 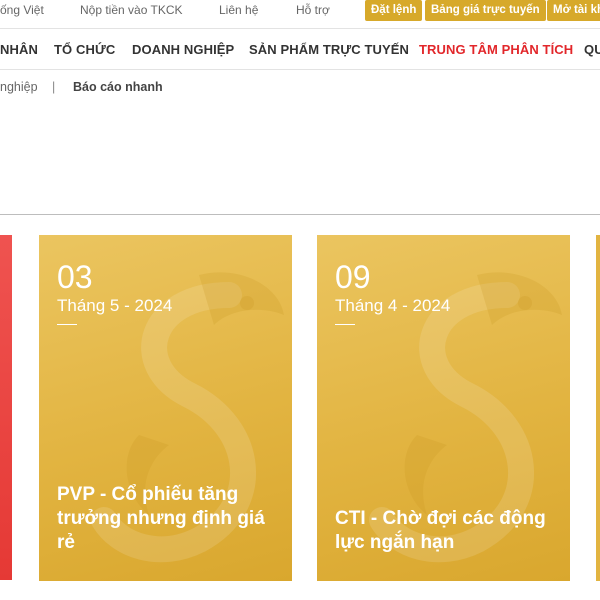 What do you see at coordinates (598, 408) in the screenshot?
I see `report-card-partial-right` at bounding box center [598, 408].